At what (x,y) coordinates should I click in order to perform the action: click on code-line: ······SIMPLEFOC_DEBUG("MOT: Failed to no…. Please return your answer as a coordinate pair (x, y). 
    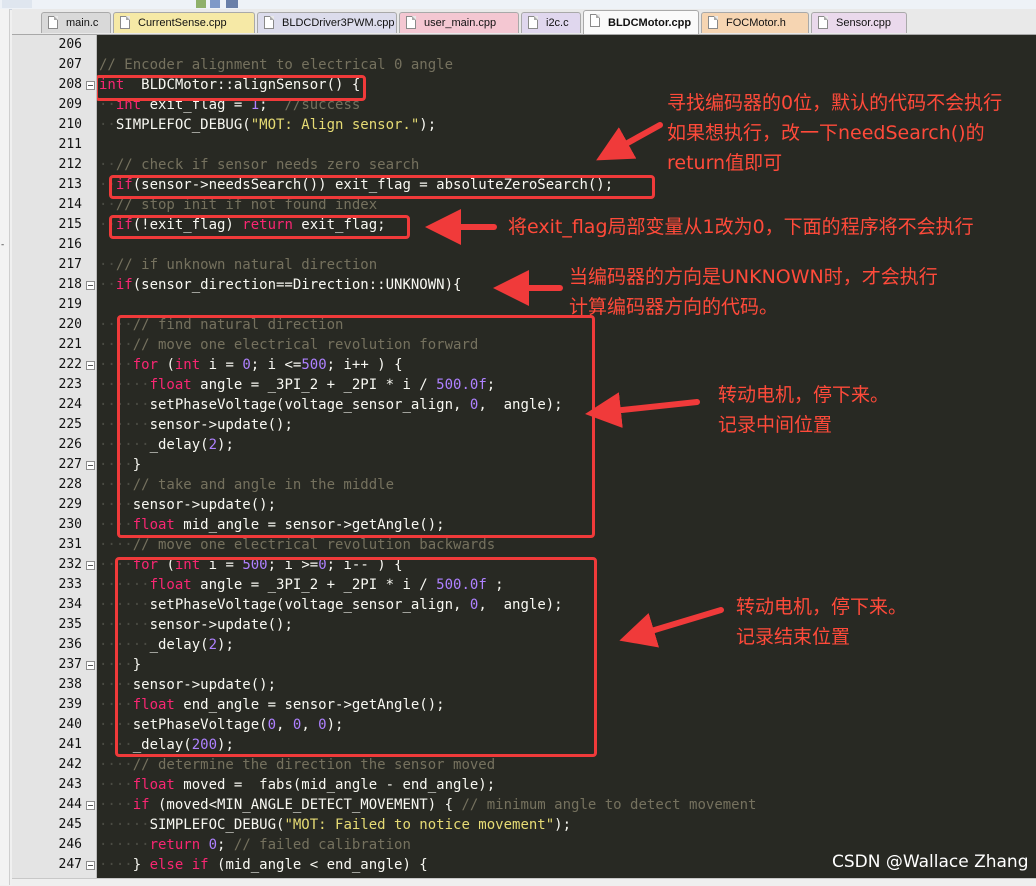
    Looking at the image, I should click on (335, 825).